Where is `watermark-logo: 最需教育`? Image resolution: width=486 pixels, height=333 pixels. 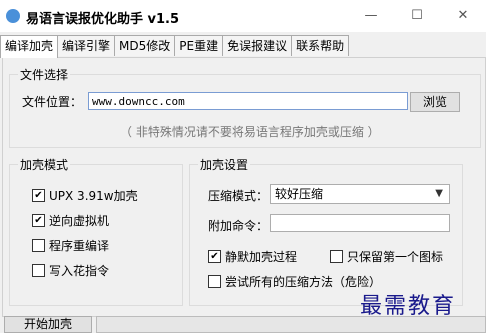
watermark-logo: 最需教育 is located at coordinates (408, 306).